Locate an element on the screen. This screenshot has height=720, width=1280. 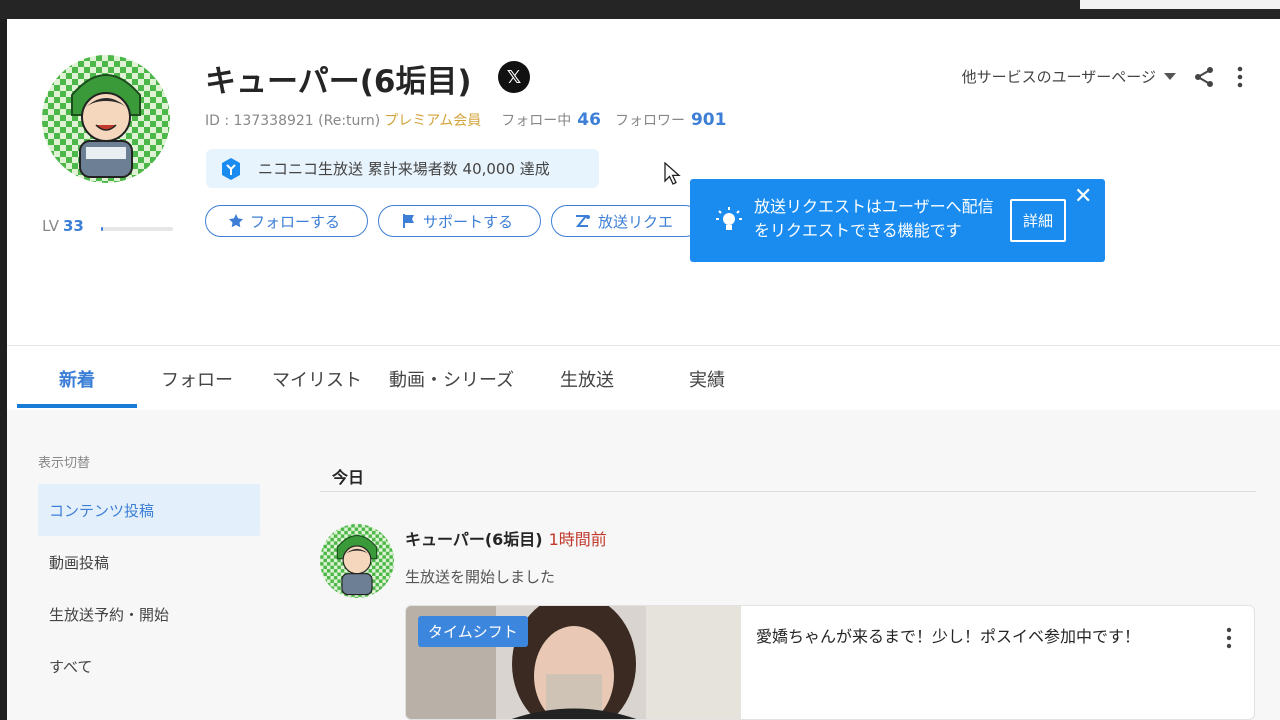
tab-follow: フォロー is located at coordinates (197, 379).